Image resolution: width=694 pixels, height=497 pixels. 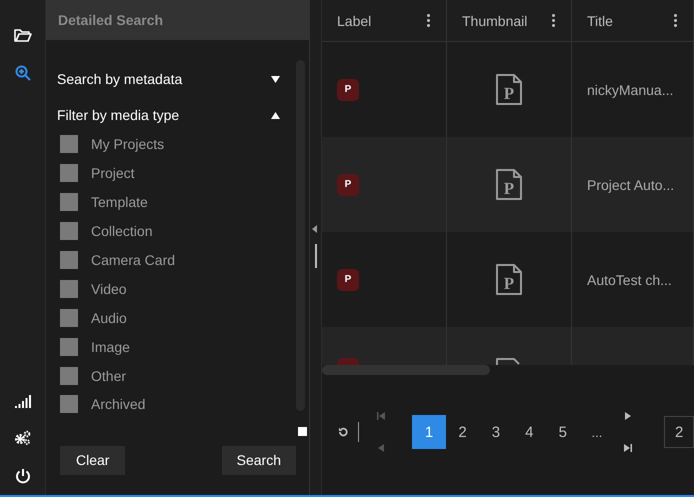 What do you see at coordinates (679, 432) in the screenshot?
I see `page-jump-field: 2` at bounding box center [679, 432].